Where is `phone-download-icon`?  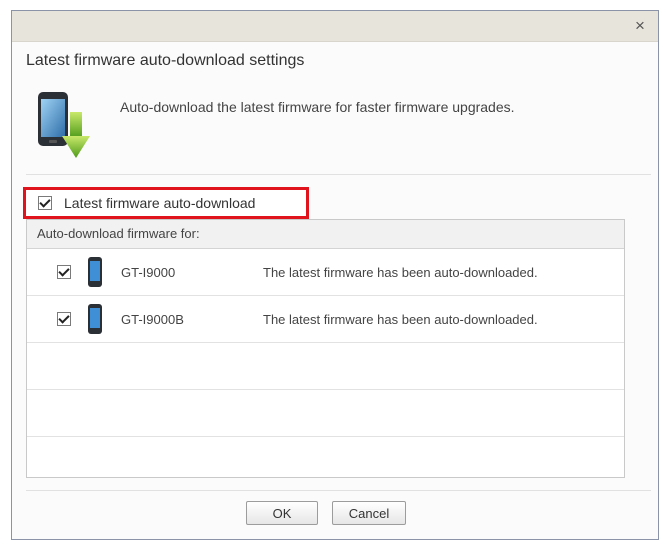 phone-download-icon is located at coordinates (64, 125).